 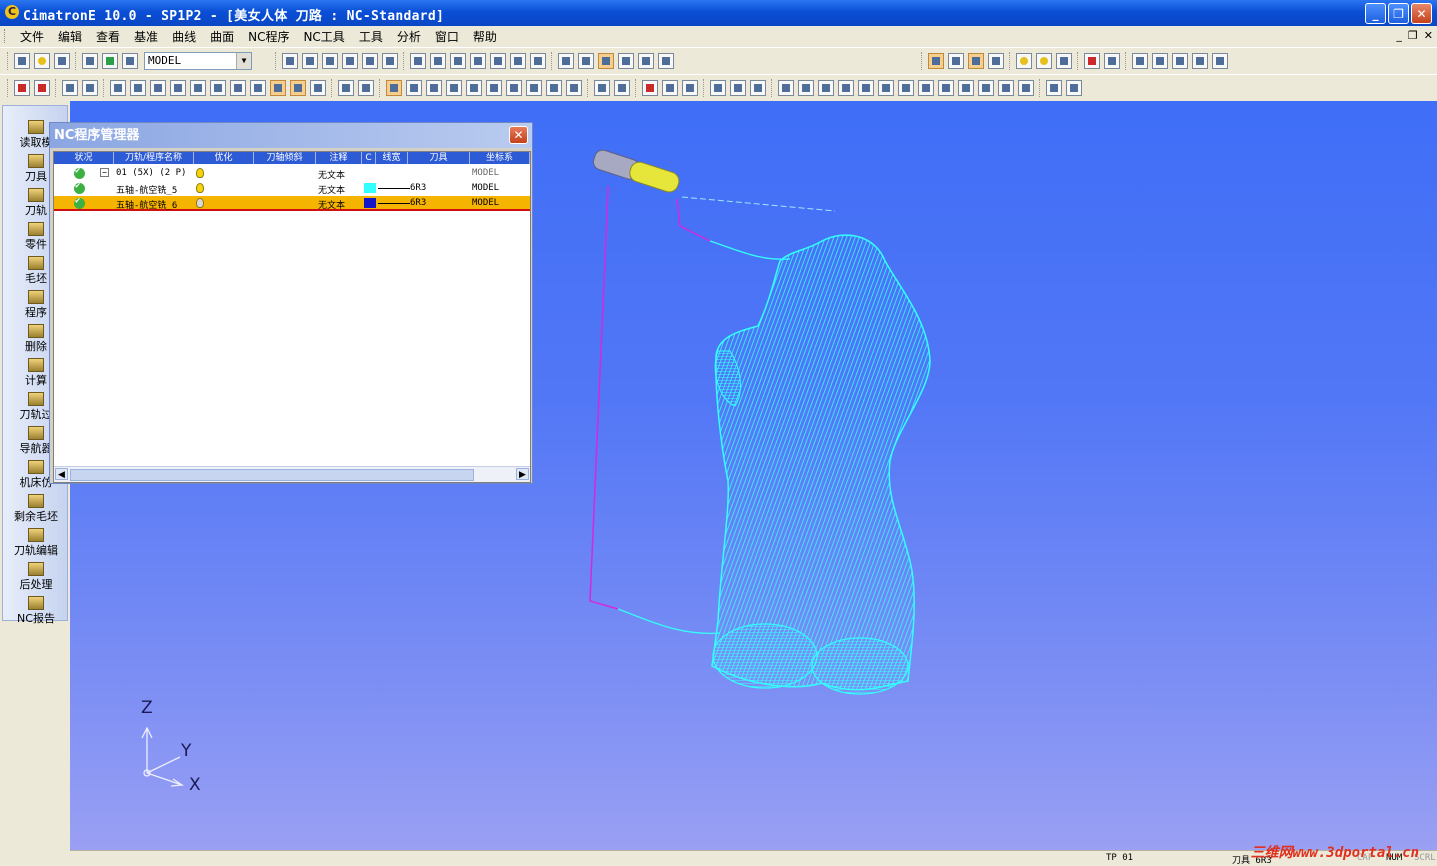 I want to click on menu-analysis: 分析, so click(x=409, y=36).